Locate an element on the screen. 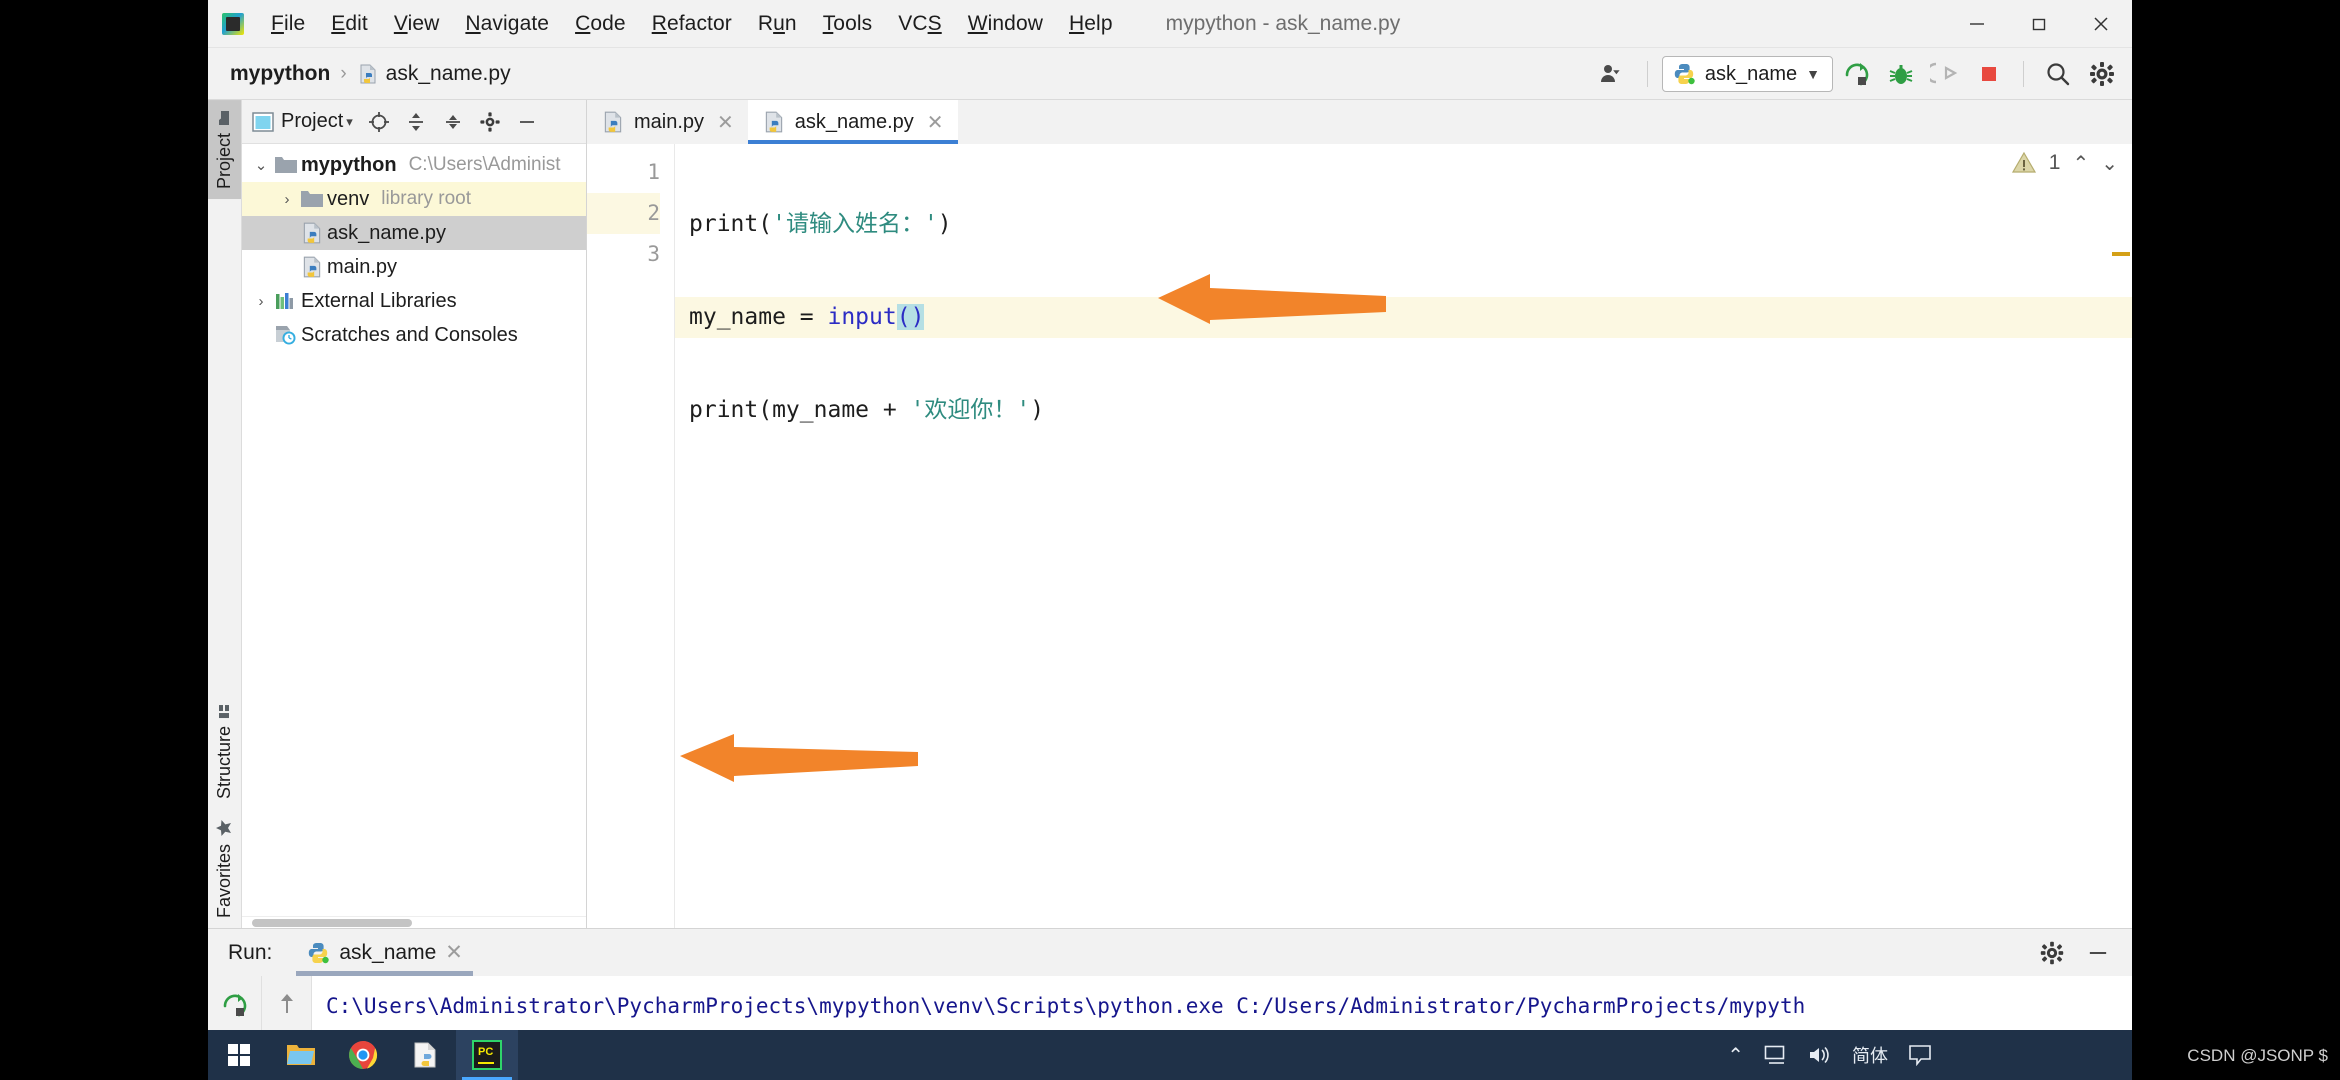  tab-ask-name-py-label: ask_name.py is located at coordinates (854, 121).